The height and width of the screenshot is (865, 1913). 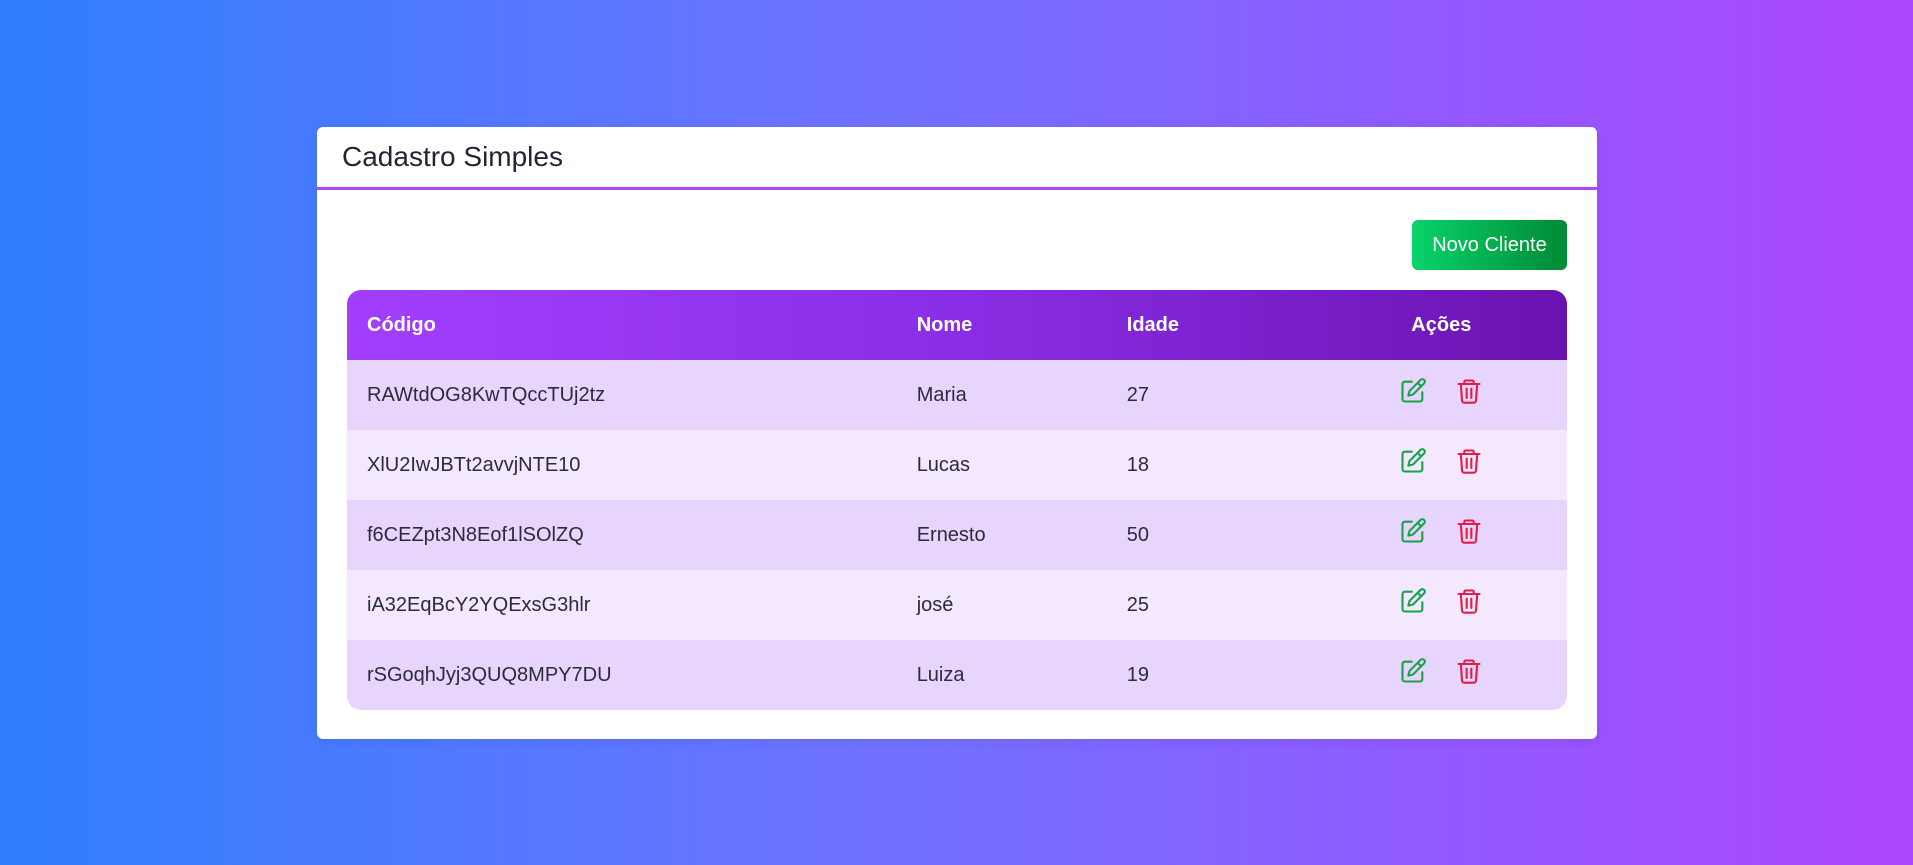 What do you see at coordinates (474, 464) in the screenshot?
I see `cell-codigo: XlU2IwJBTt2avvjNTE10` at bounding box center [474, 464].